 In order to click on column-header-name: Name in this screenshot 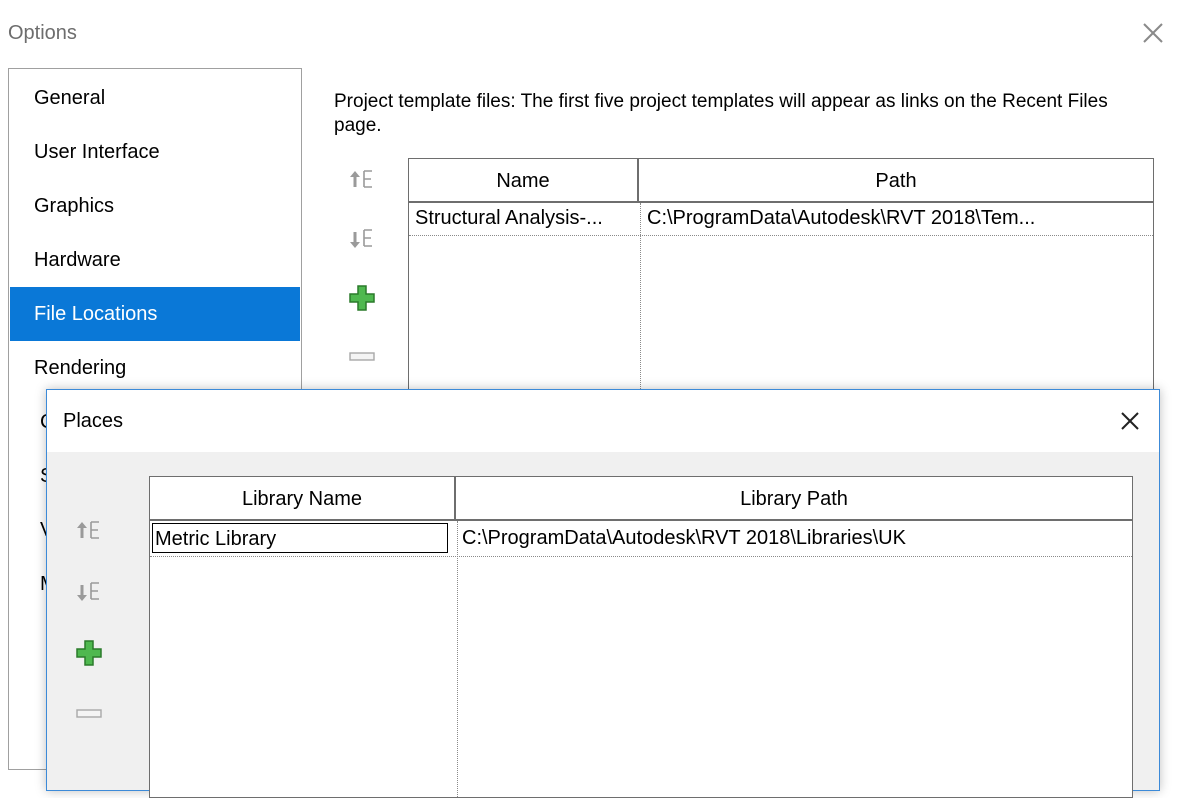, I will do `click(524, 181)`.